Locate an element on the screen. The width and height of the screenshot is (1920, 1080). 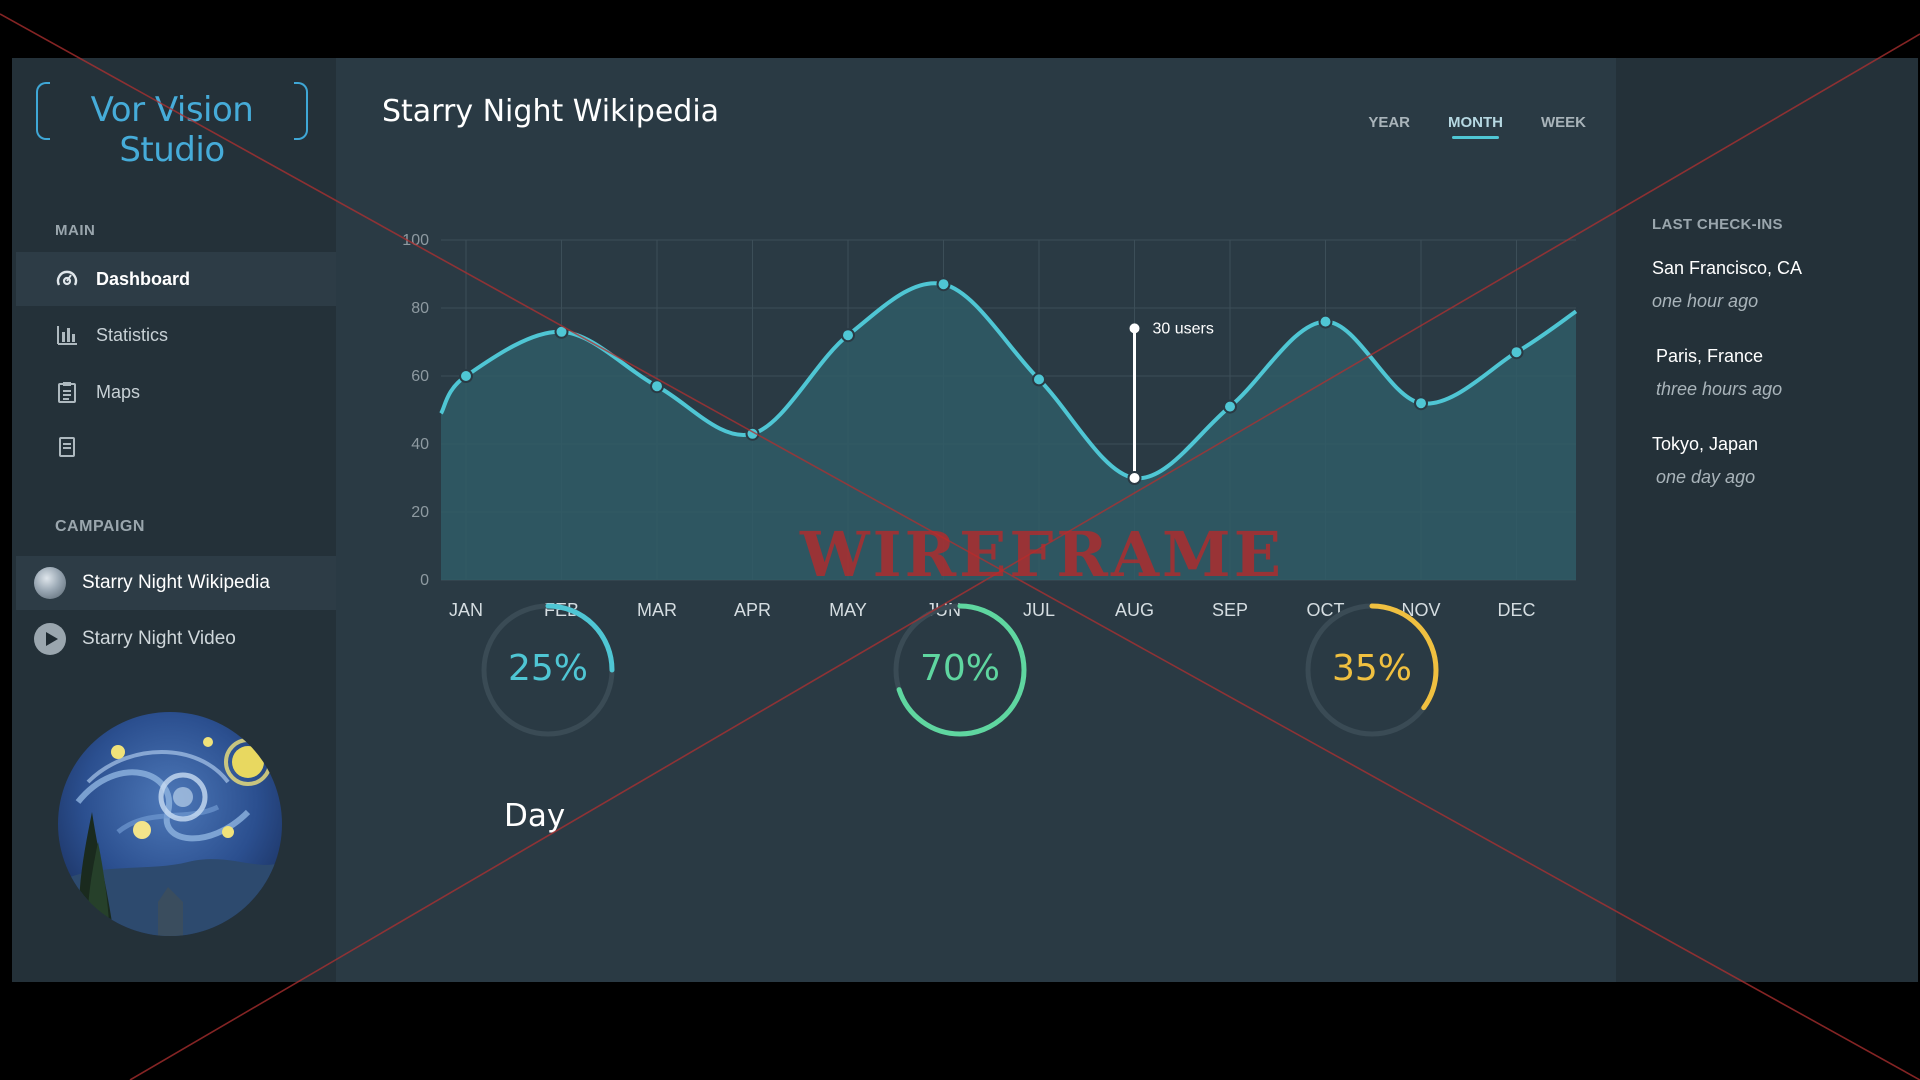
gauge-1: 25% is located at coordinates (548, 670).